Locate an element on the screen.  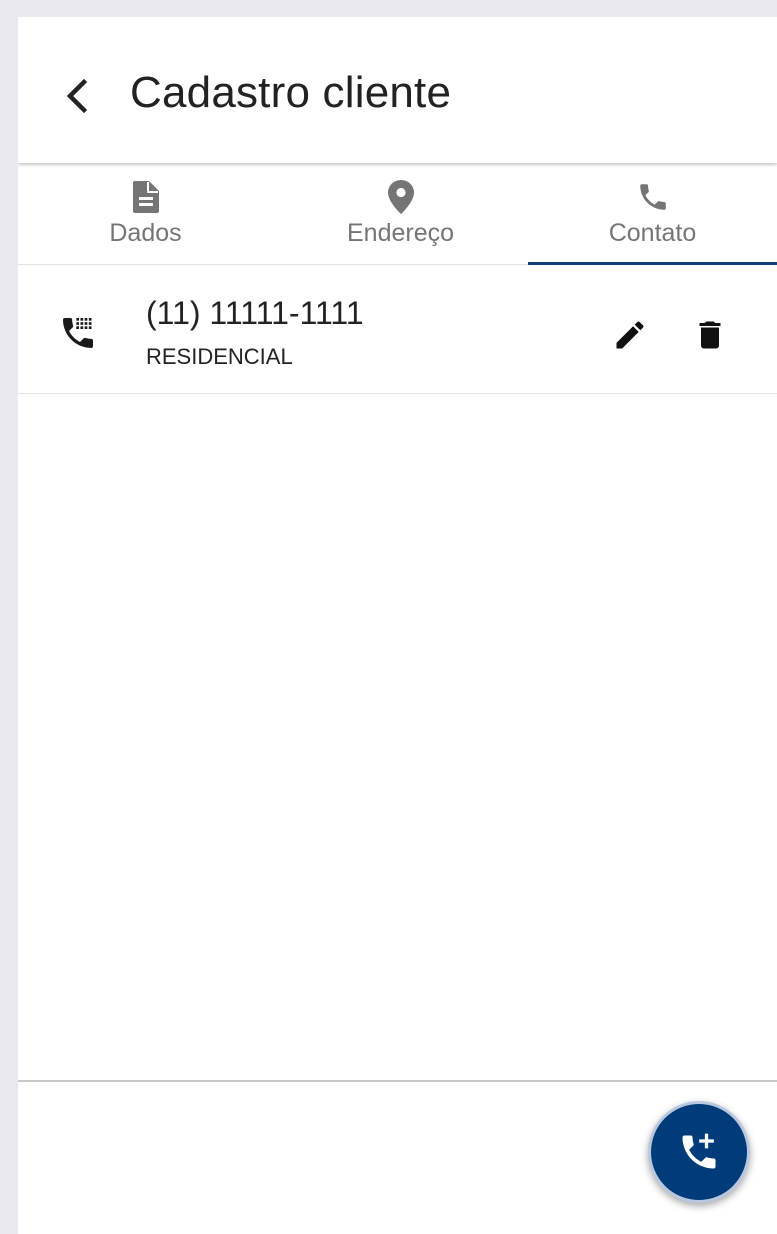
contact-list-item: (11) 11111-1111 RESIDENCIAL is located at coordinates (397, 329).